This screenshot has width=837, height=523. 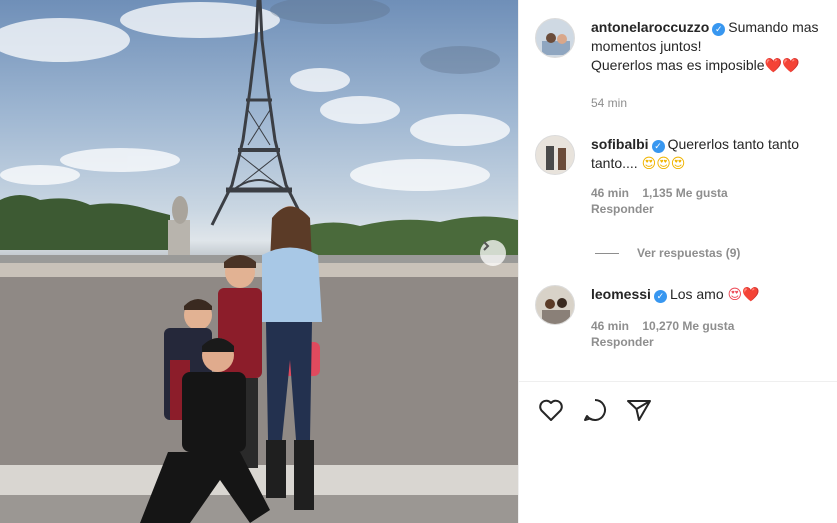 I want to click on view-replies-label: Ver respuestas (9), so click(x=689, y=253).